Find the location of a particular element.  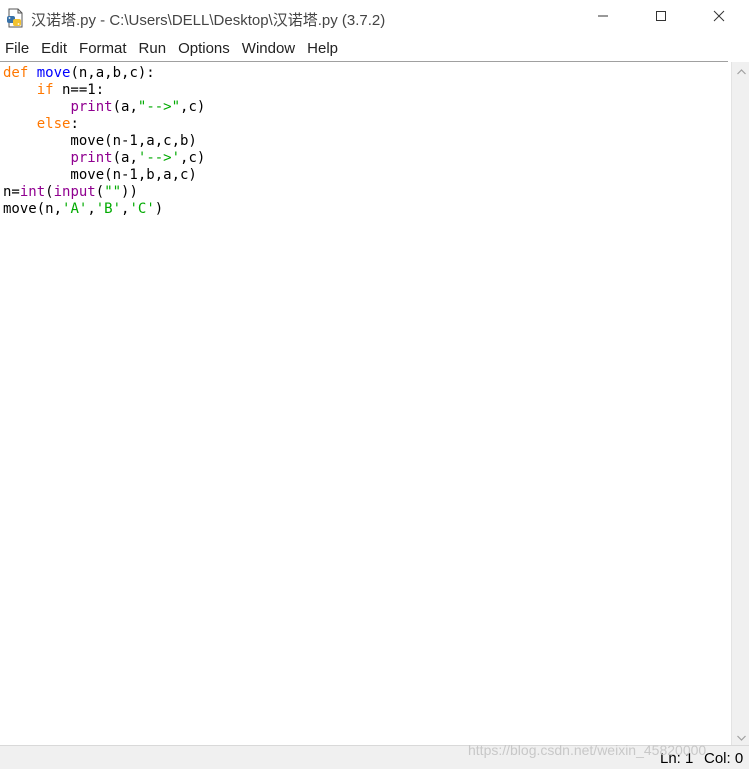

menu-bar: File Edit Format Run Options Window Help is located at coordinates (374, 49).